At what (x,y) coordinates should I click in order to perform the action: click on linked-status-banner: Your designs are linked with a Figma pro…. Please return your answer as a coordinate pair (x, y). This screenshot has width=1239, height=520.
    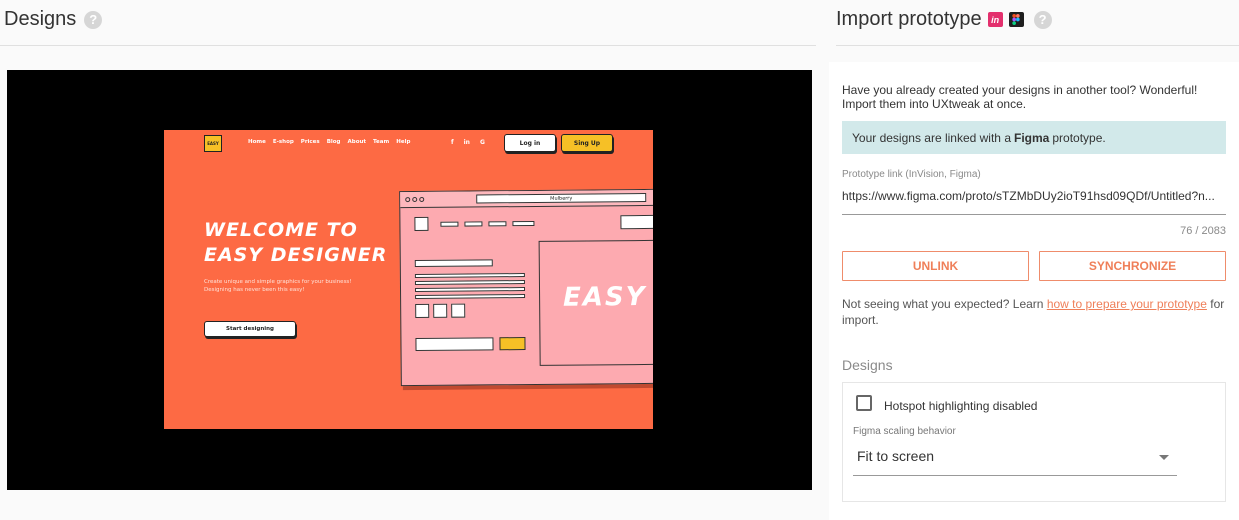
    Looking at the image, I should click on (1034, 137).